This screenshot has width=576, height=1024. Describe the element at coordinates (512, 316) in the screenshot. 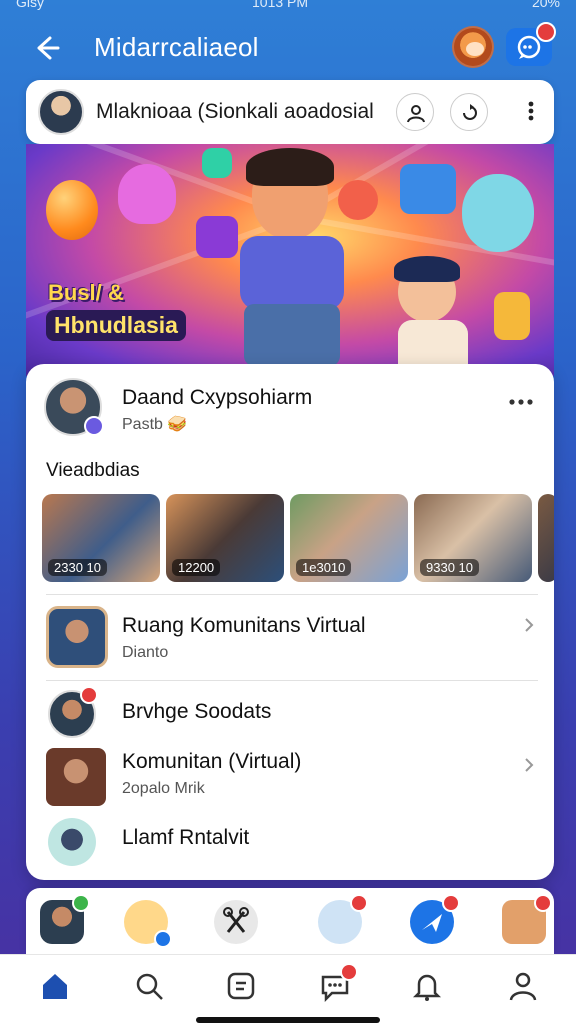

I see `music-note-icon` at that location.